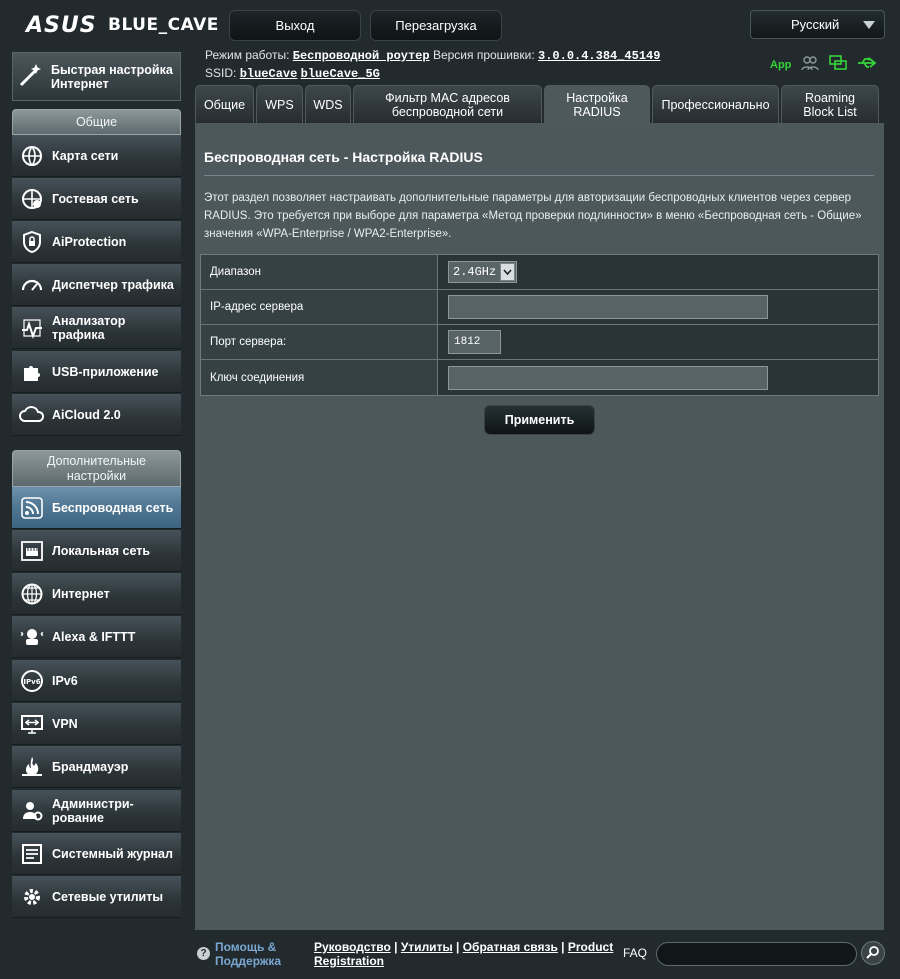 The image size is (900, 979). I want to click on general-section-header: Общие, so click(96, 122).